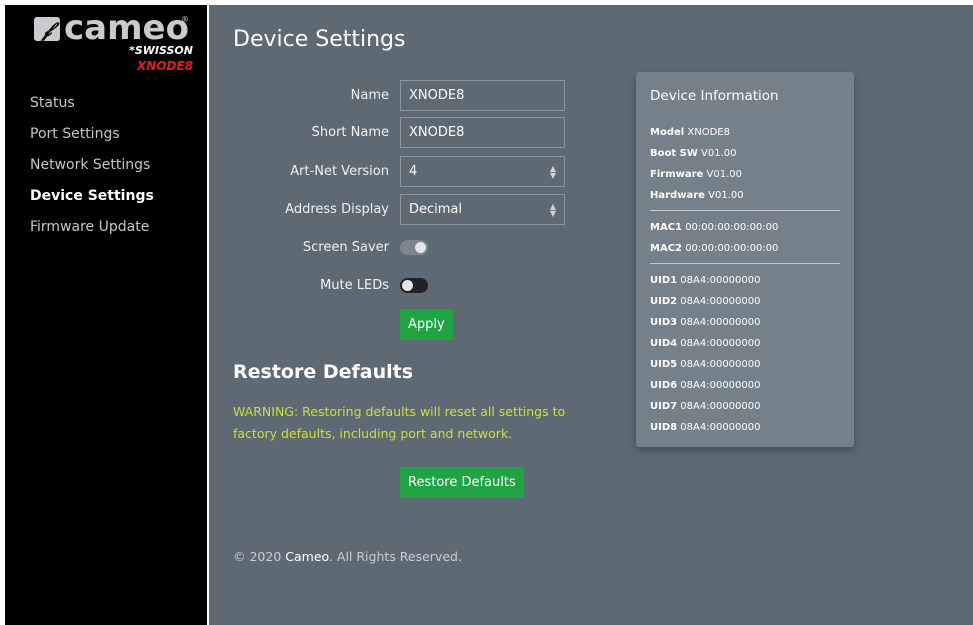 The width and height of the screenshot is (973, 625). Describe the element at coordinates (106, 196) in the screenshot. I see `sidebar-item-device-settings: Device Settings` at that location.